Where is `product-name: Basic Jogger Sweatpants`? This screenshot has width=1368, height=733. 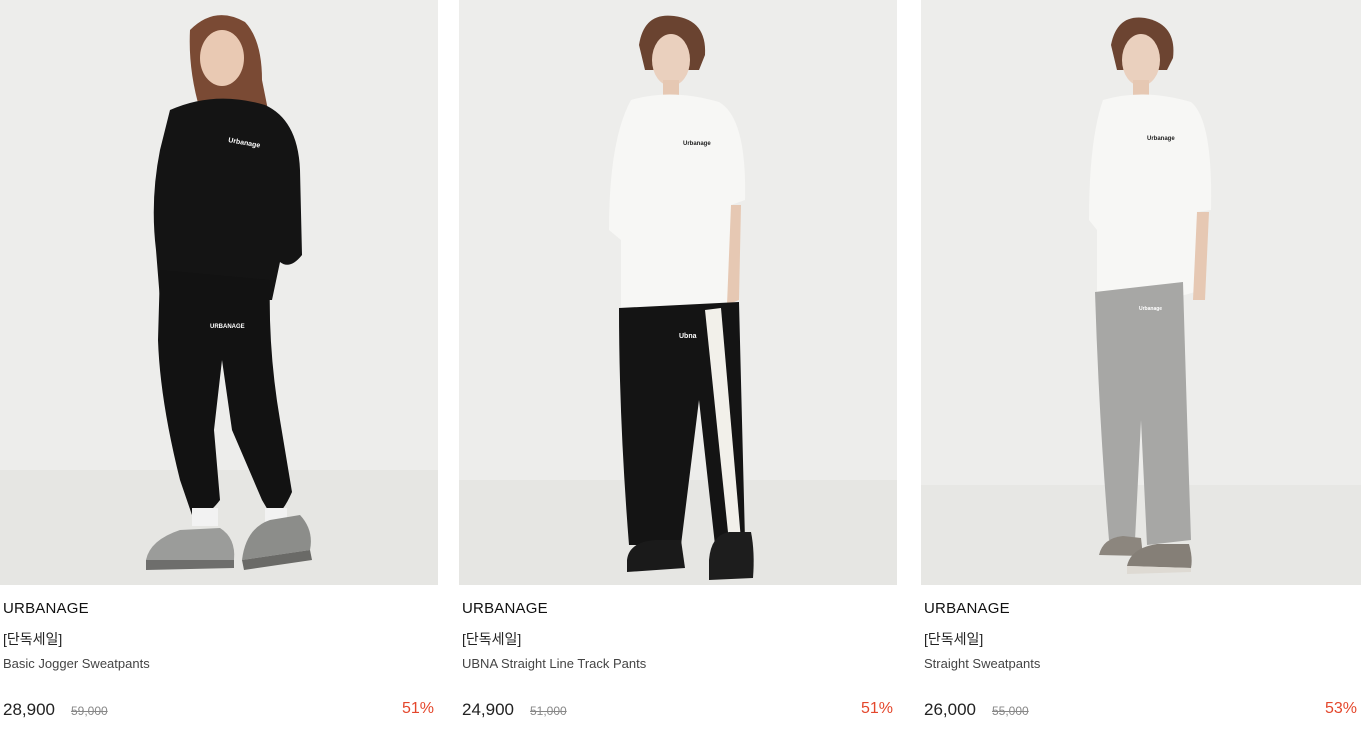 product-name: Basic Jogger Sweatpants is located at coordinates (76, 663).